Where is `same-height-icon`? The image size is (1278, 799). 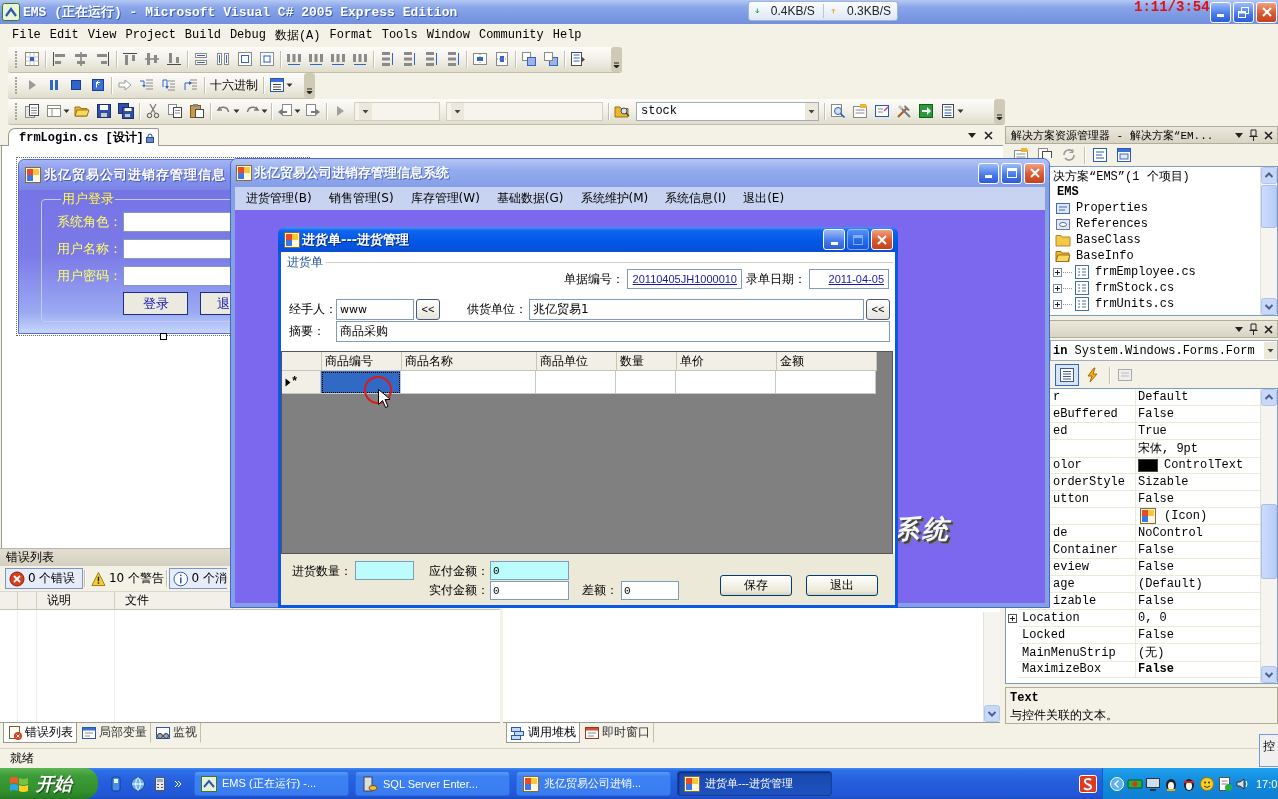
same-height-icon is located at coordinates (223, 59).